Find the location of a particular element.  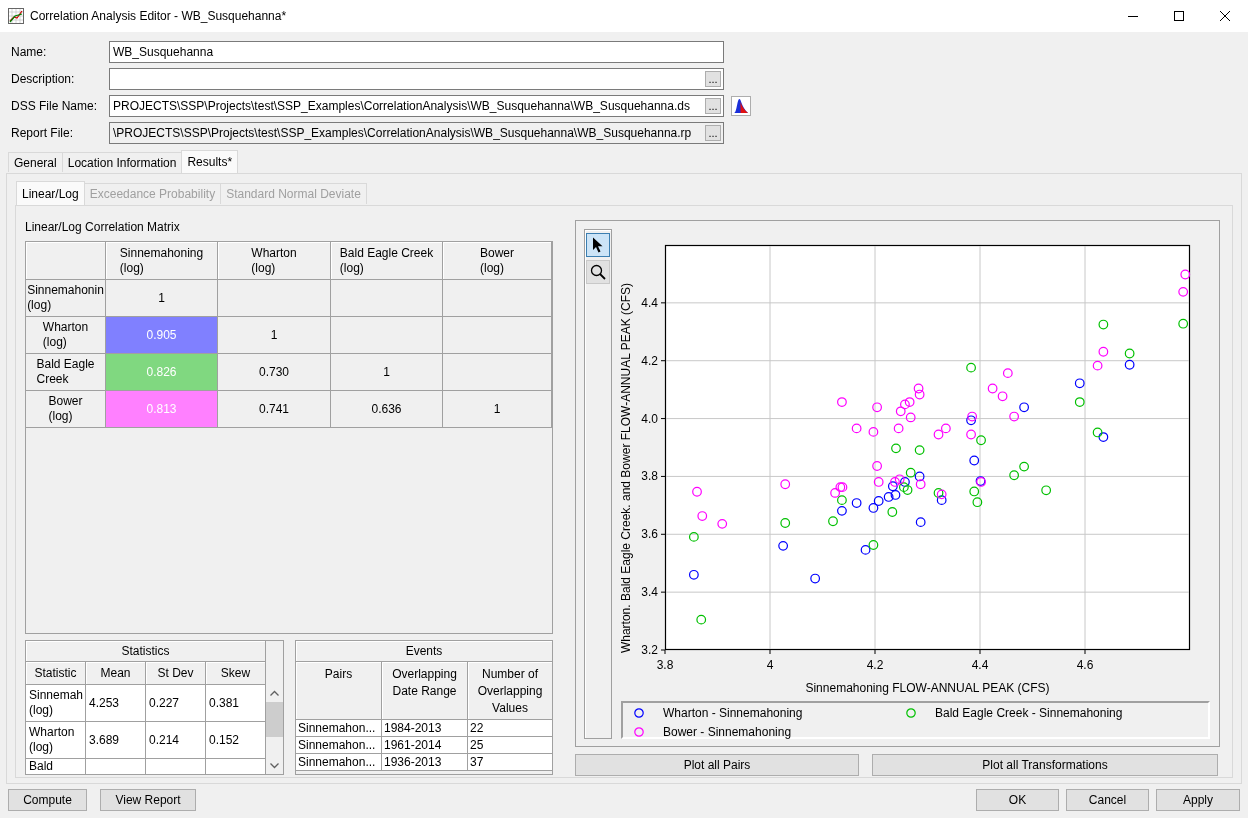

legend-label: Bower - Sinnemahoning is located at coordinates (727, 732).